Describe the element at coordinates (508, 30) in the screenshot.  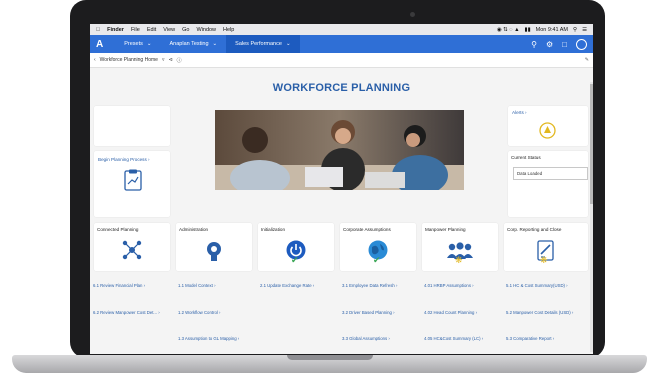
I see `status-icons: ◉ ⇅ ◌ ▲` at that location.